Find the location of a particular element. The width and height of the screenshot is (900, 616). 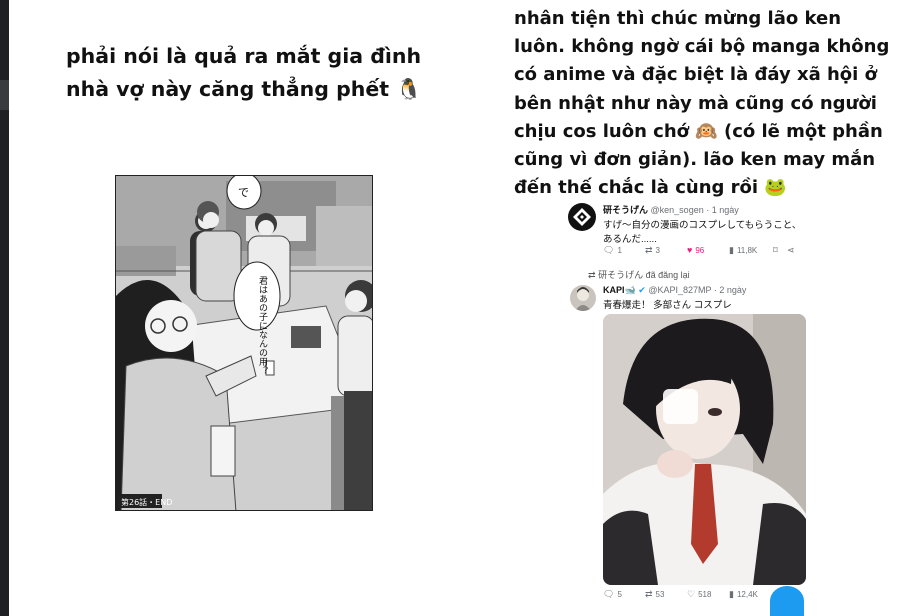

tweet1-actions: 🗨 1 ⇄ 3 ♥ 96 ▮ 11,8K ⌑ ⋖ is located at coordinates (703, 250).